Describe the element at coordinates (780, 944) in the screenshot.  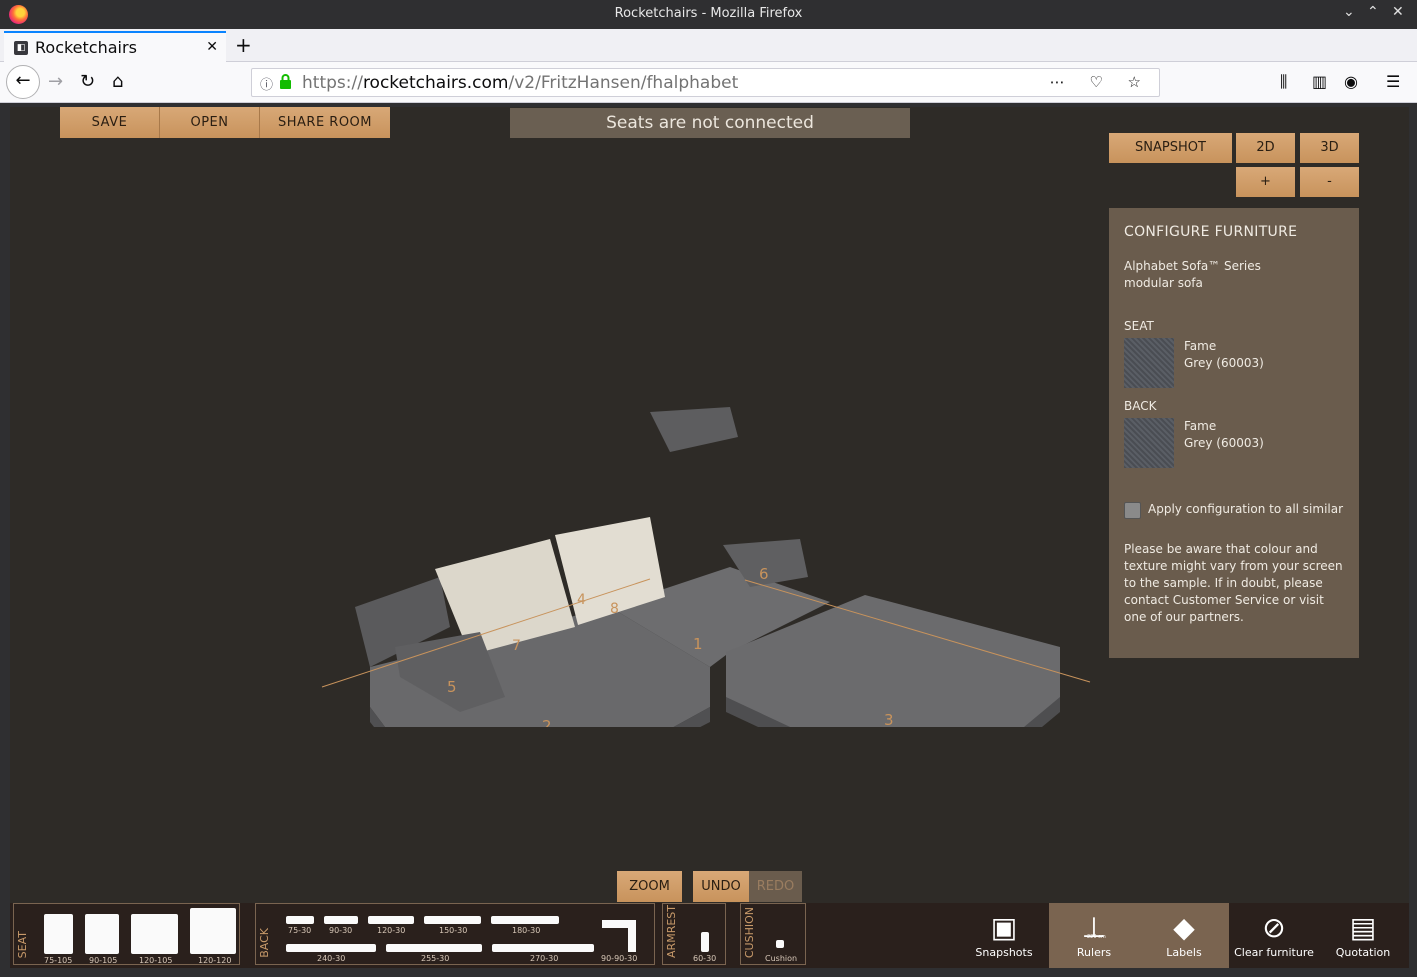
I see `cushion-piece` at that location.